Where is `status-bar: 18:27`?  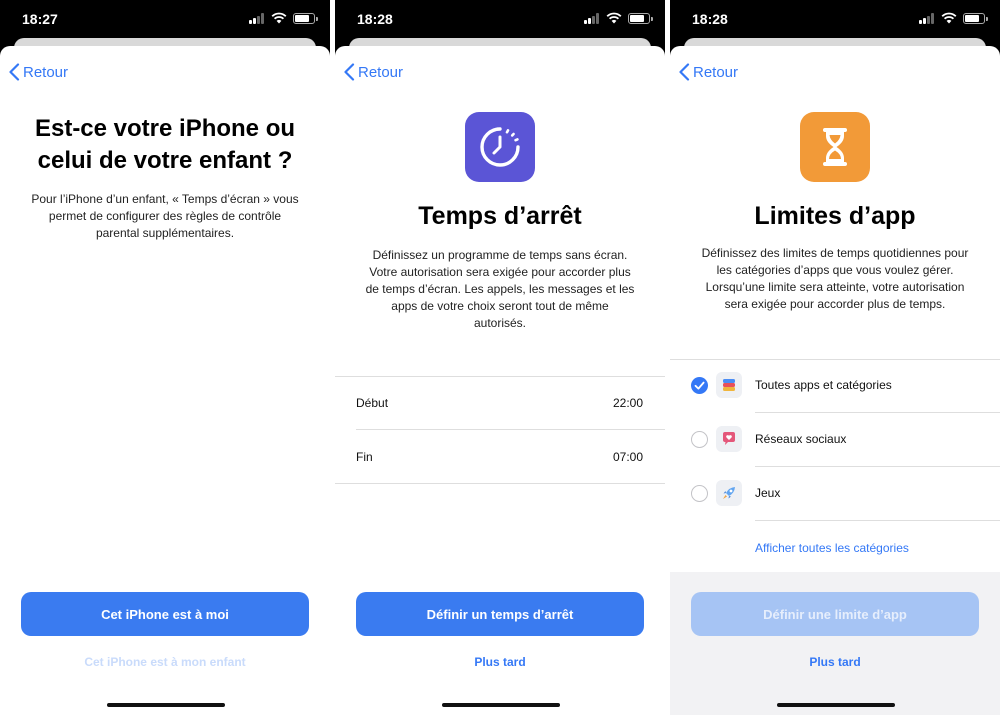
status-bar: 18:27 is located at coordinates (165, 20).